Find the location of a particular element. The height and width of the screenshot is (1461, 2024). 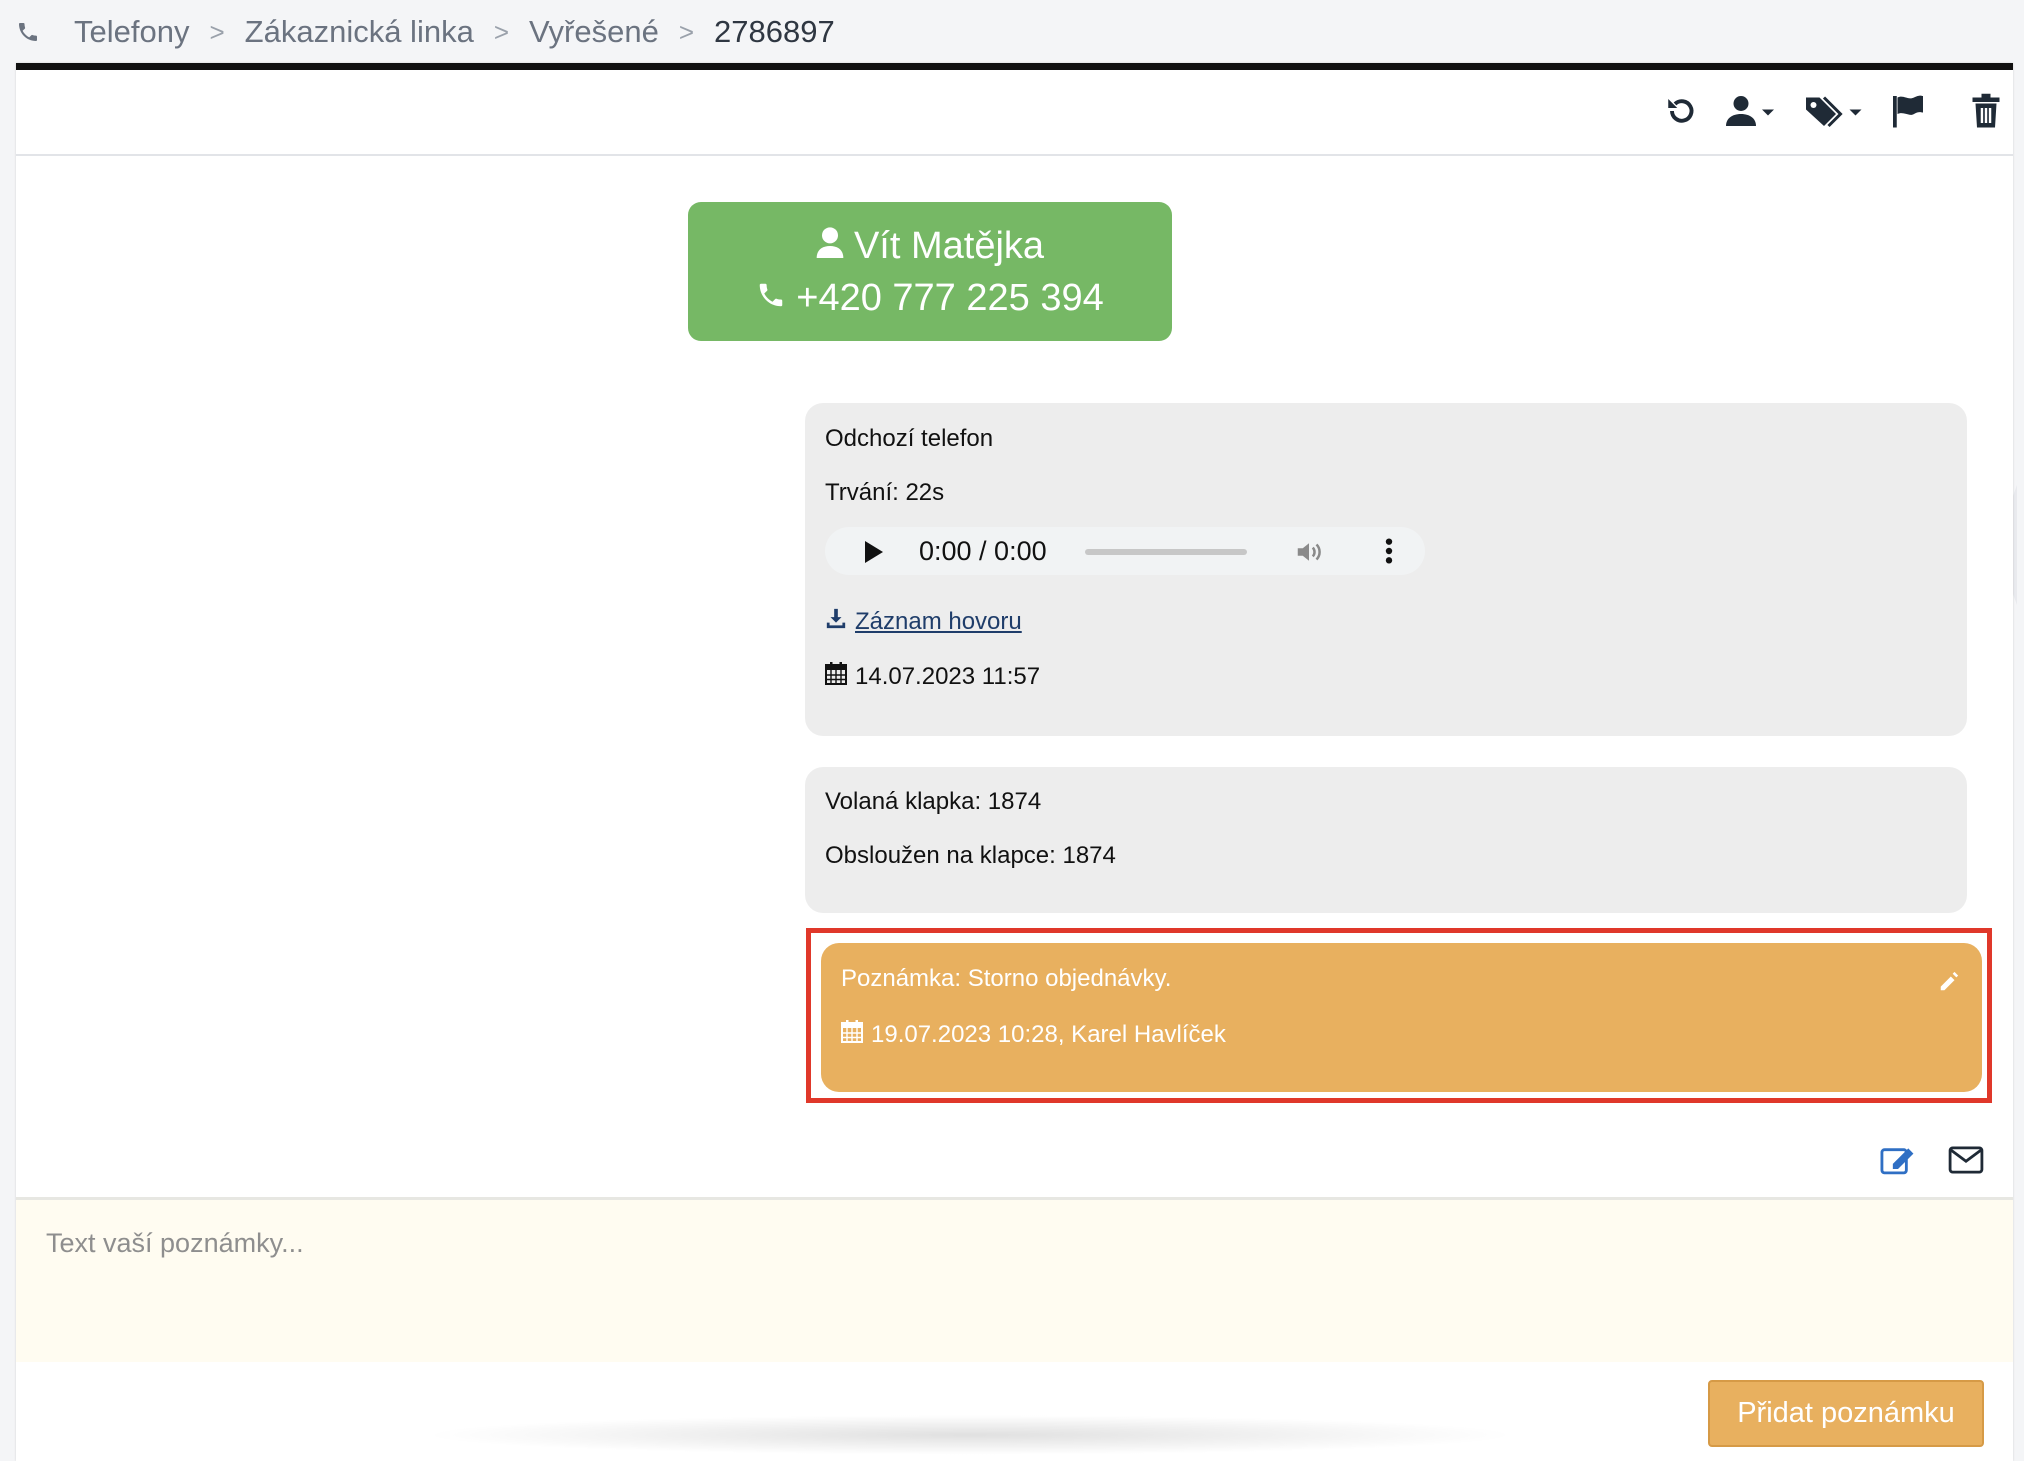

breadcrumb-zakaznicka-linka: Zákaznická linka is located at coordinates (359, 32).